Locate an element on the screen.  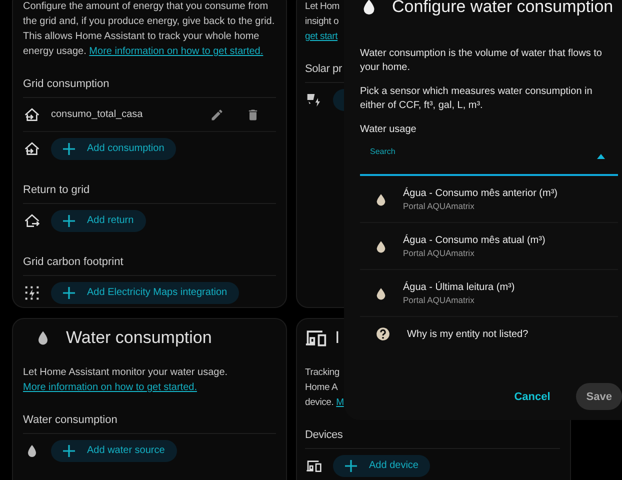
dialog-text: Water consumption is the volume of water that flows to your home. is located at coordinates (481, 61).